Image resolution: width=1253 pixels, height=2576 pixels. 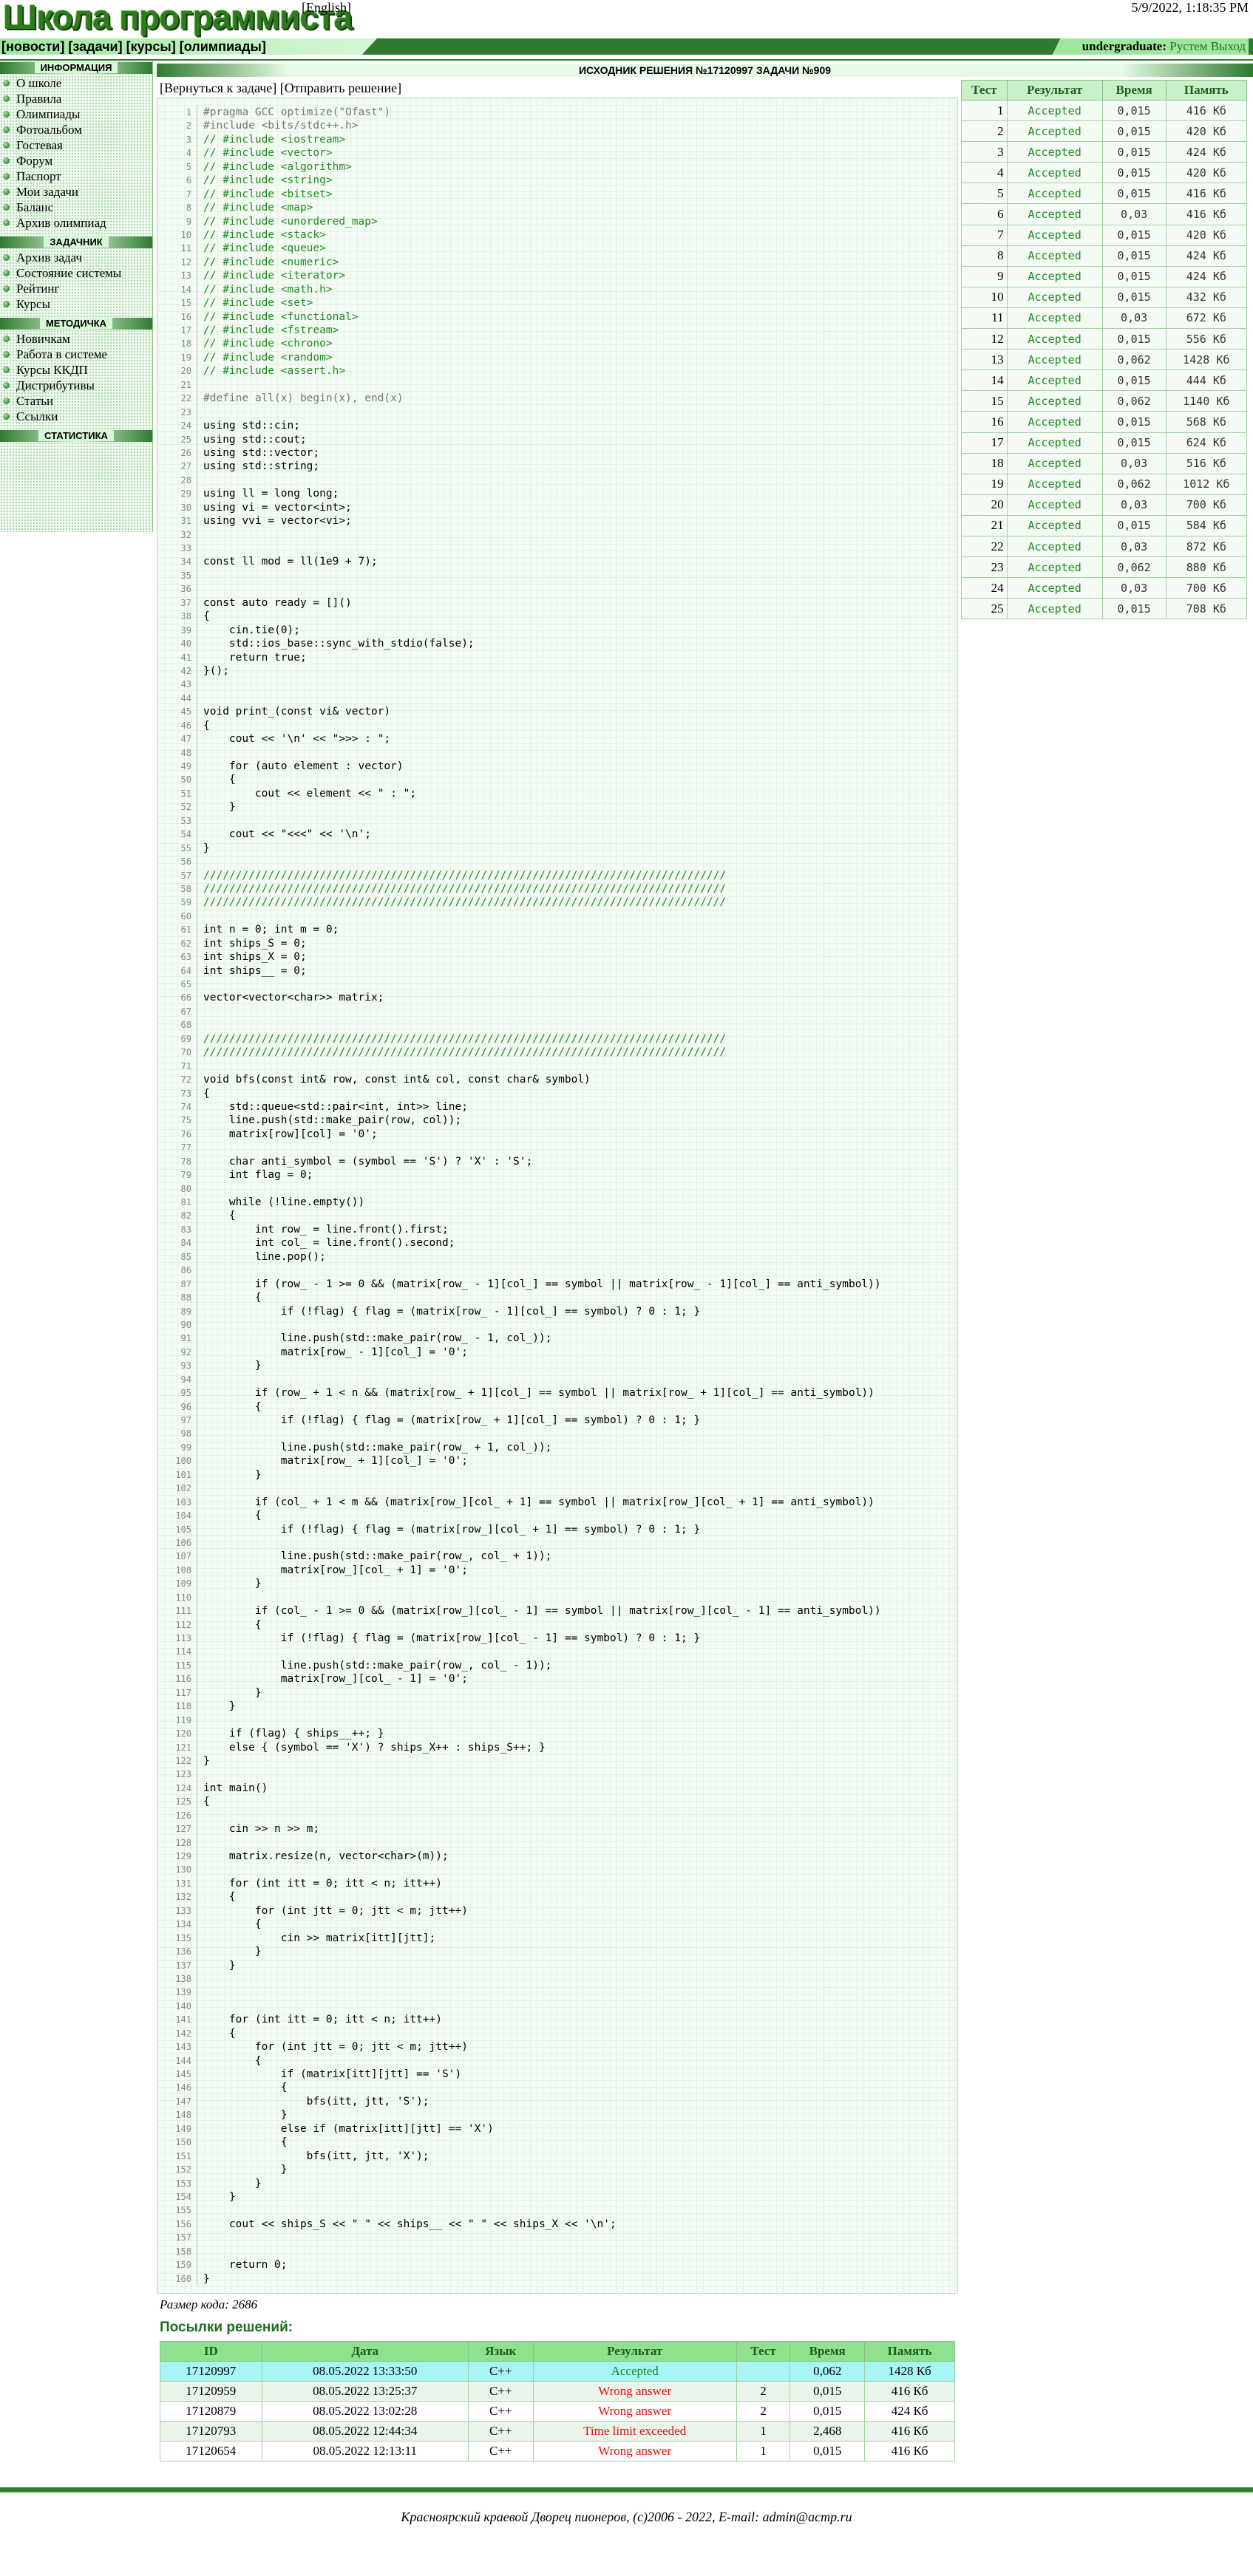 I want to click on sidebar-item-link: Статьи, so click(x=34, y=401).